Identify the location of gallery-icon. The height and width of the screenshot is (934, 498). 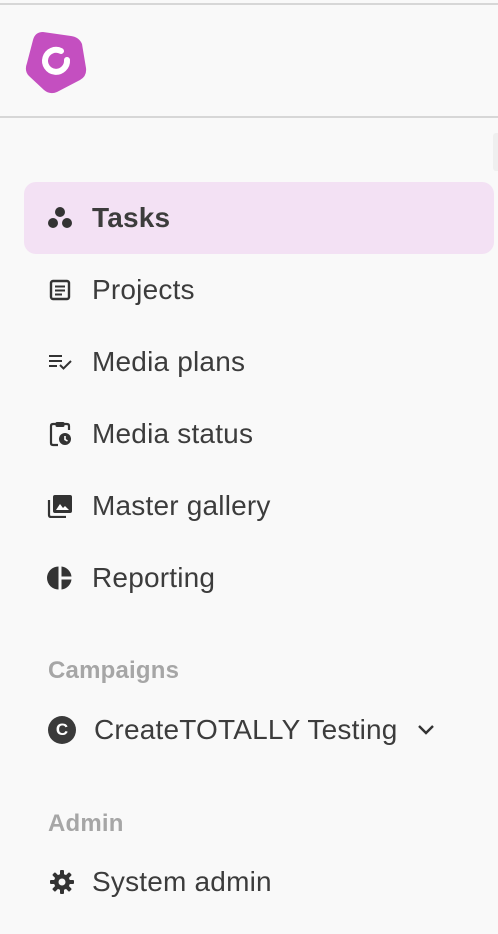
(60, 506).